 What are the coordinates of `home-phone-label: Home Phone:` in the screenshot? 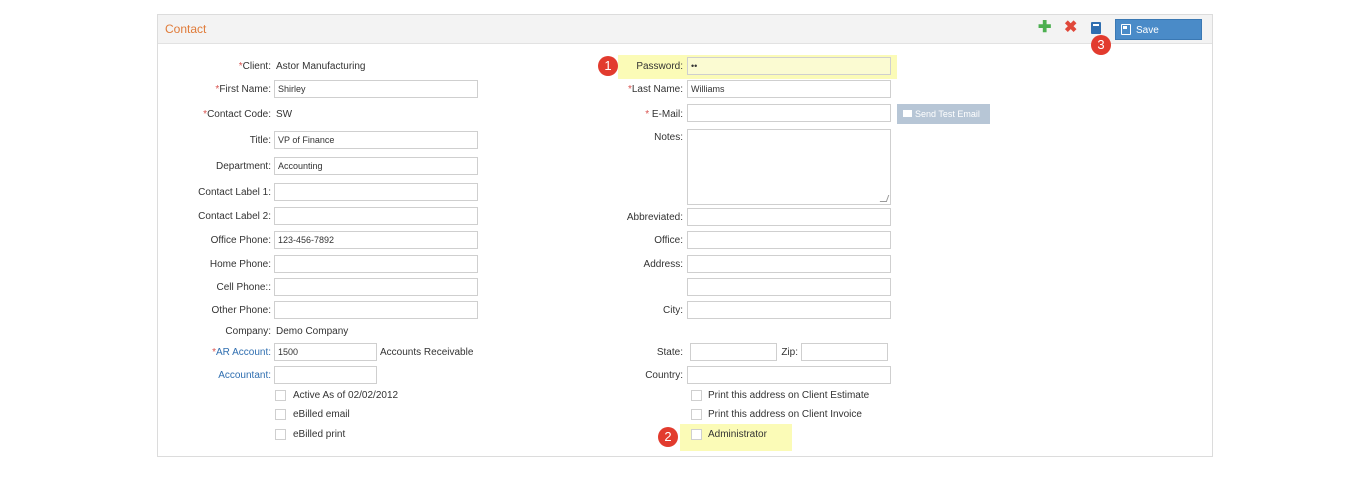 It's located at (240, 264).